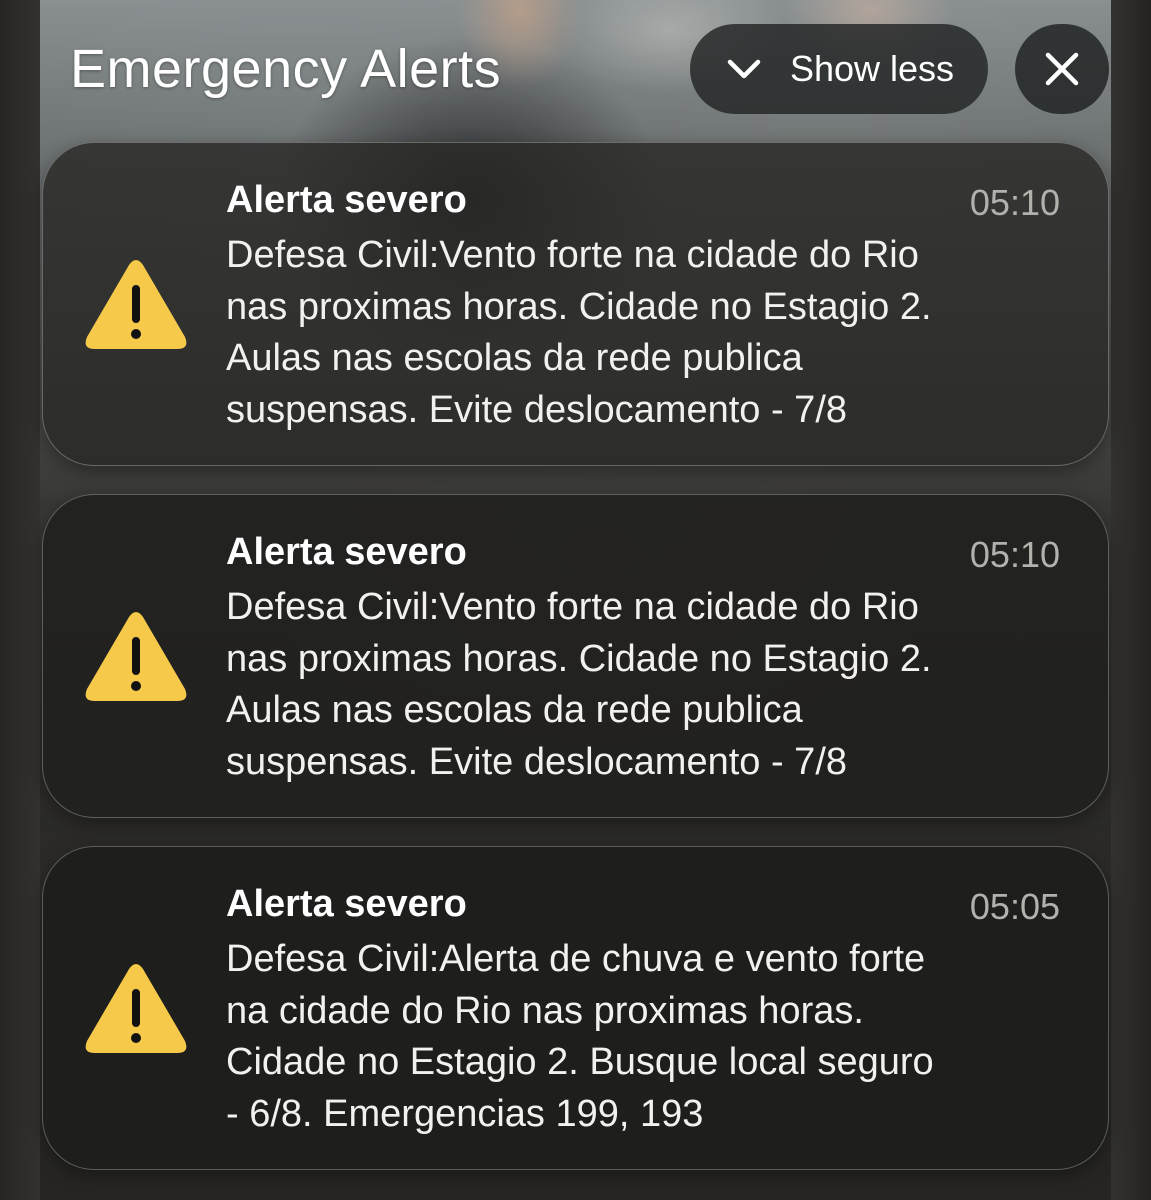 The width and height of the screenshot is (1151, 1200). I want to click on show-less-label: Show less, so click(872, 68).